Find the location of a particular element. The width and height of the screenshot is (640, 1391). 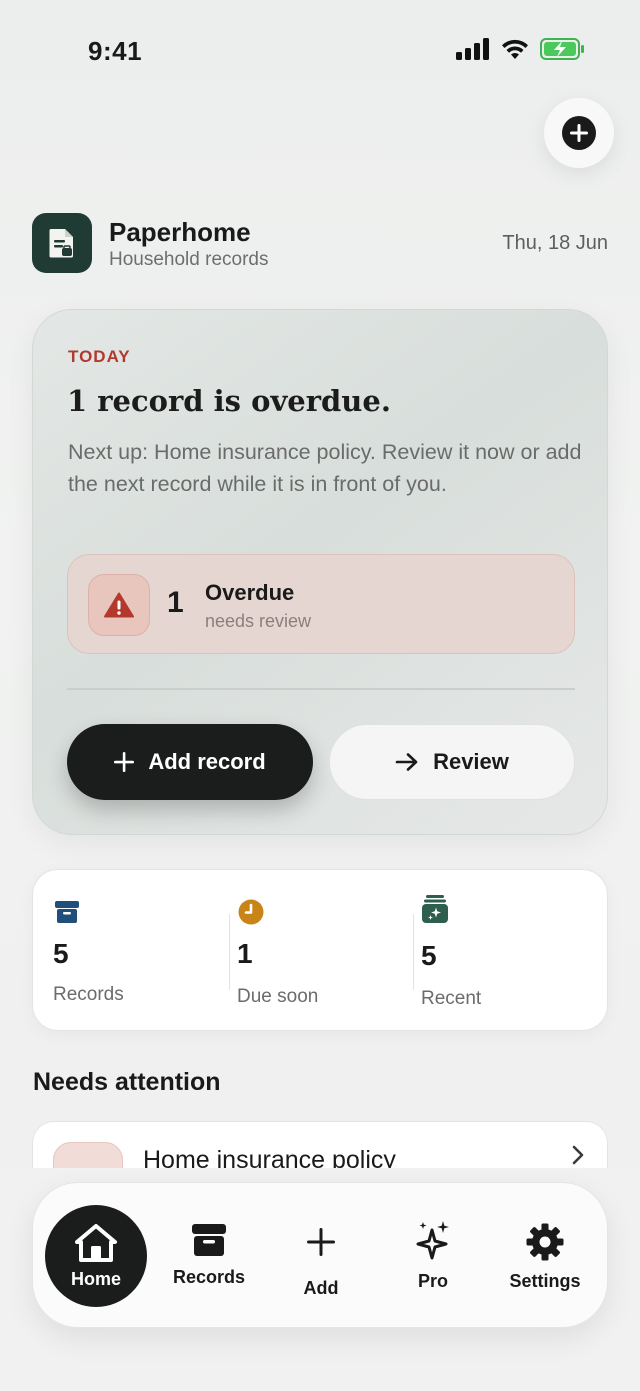

archive-icon is located at coordinates (209, 1240).